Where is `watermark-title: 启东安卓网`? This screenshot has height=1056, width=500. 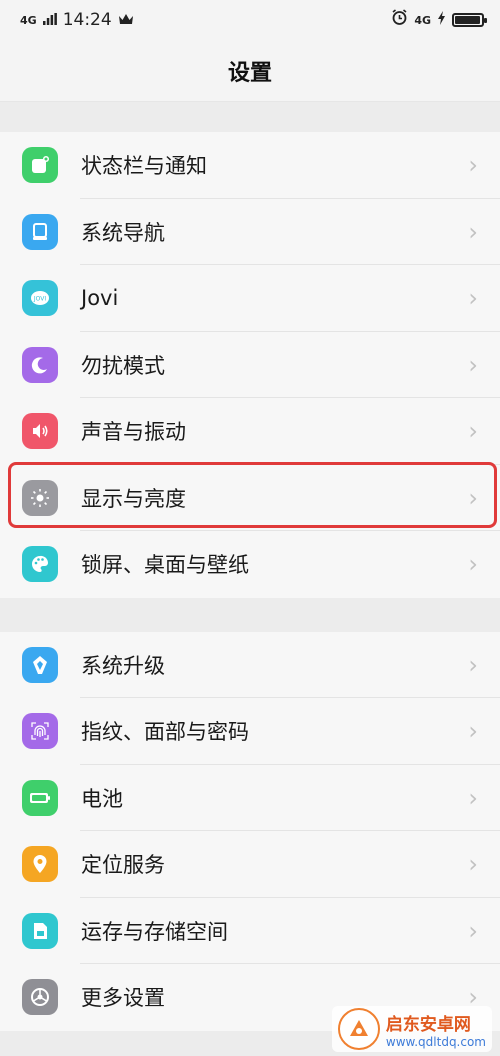
watermark-title: 启东安卓网 is located at coordinates (428, 1024).